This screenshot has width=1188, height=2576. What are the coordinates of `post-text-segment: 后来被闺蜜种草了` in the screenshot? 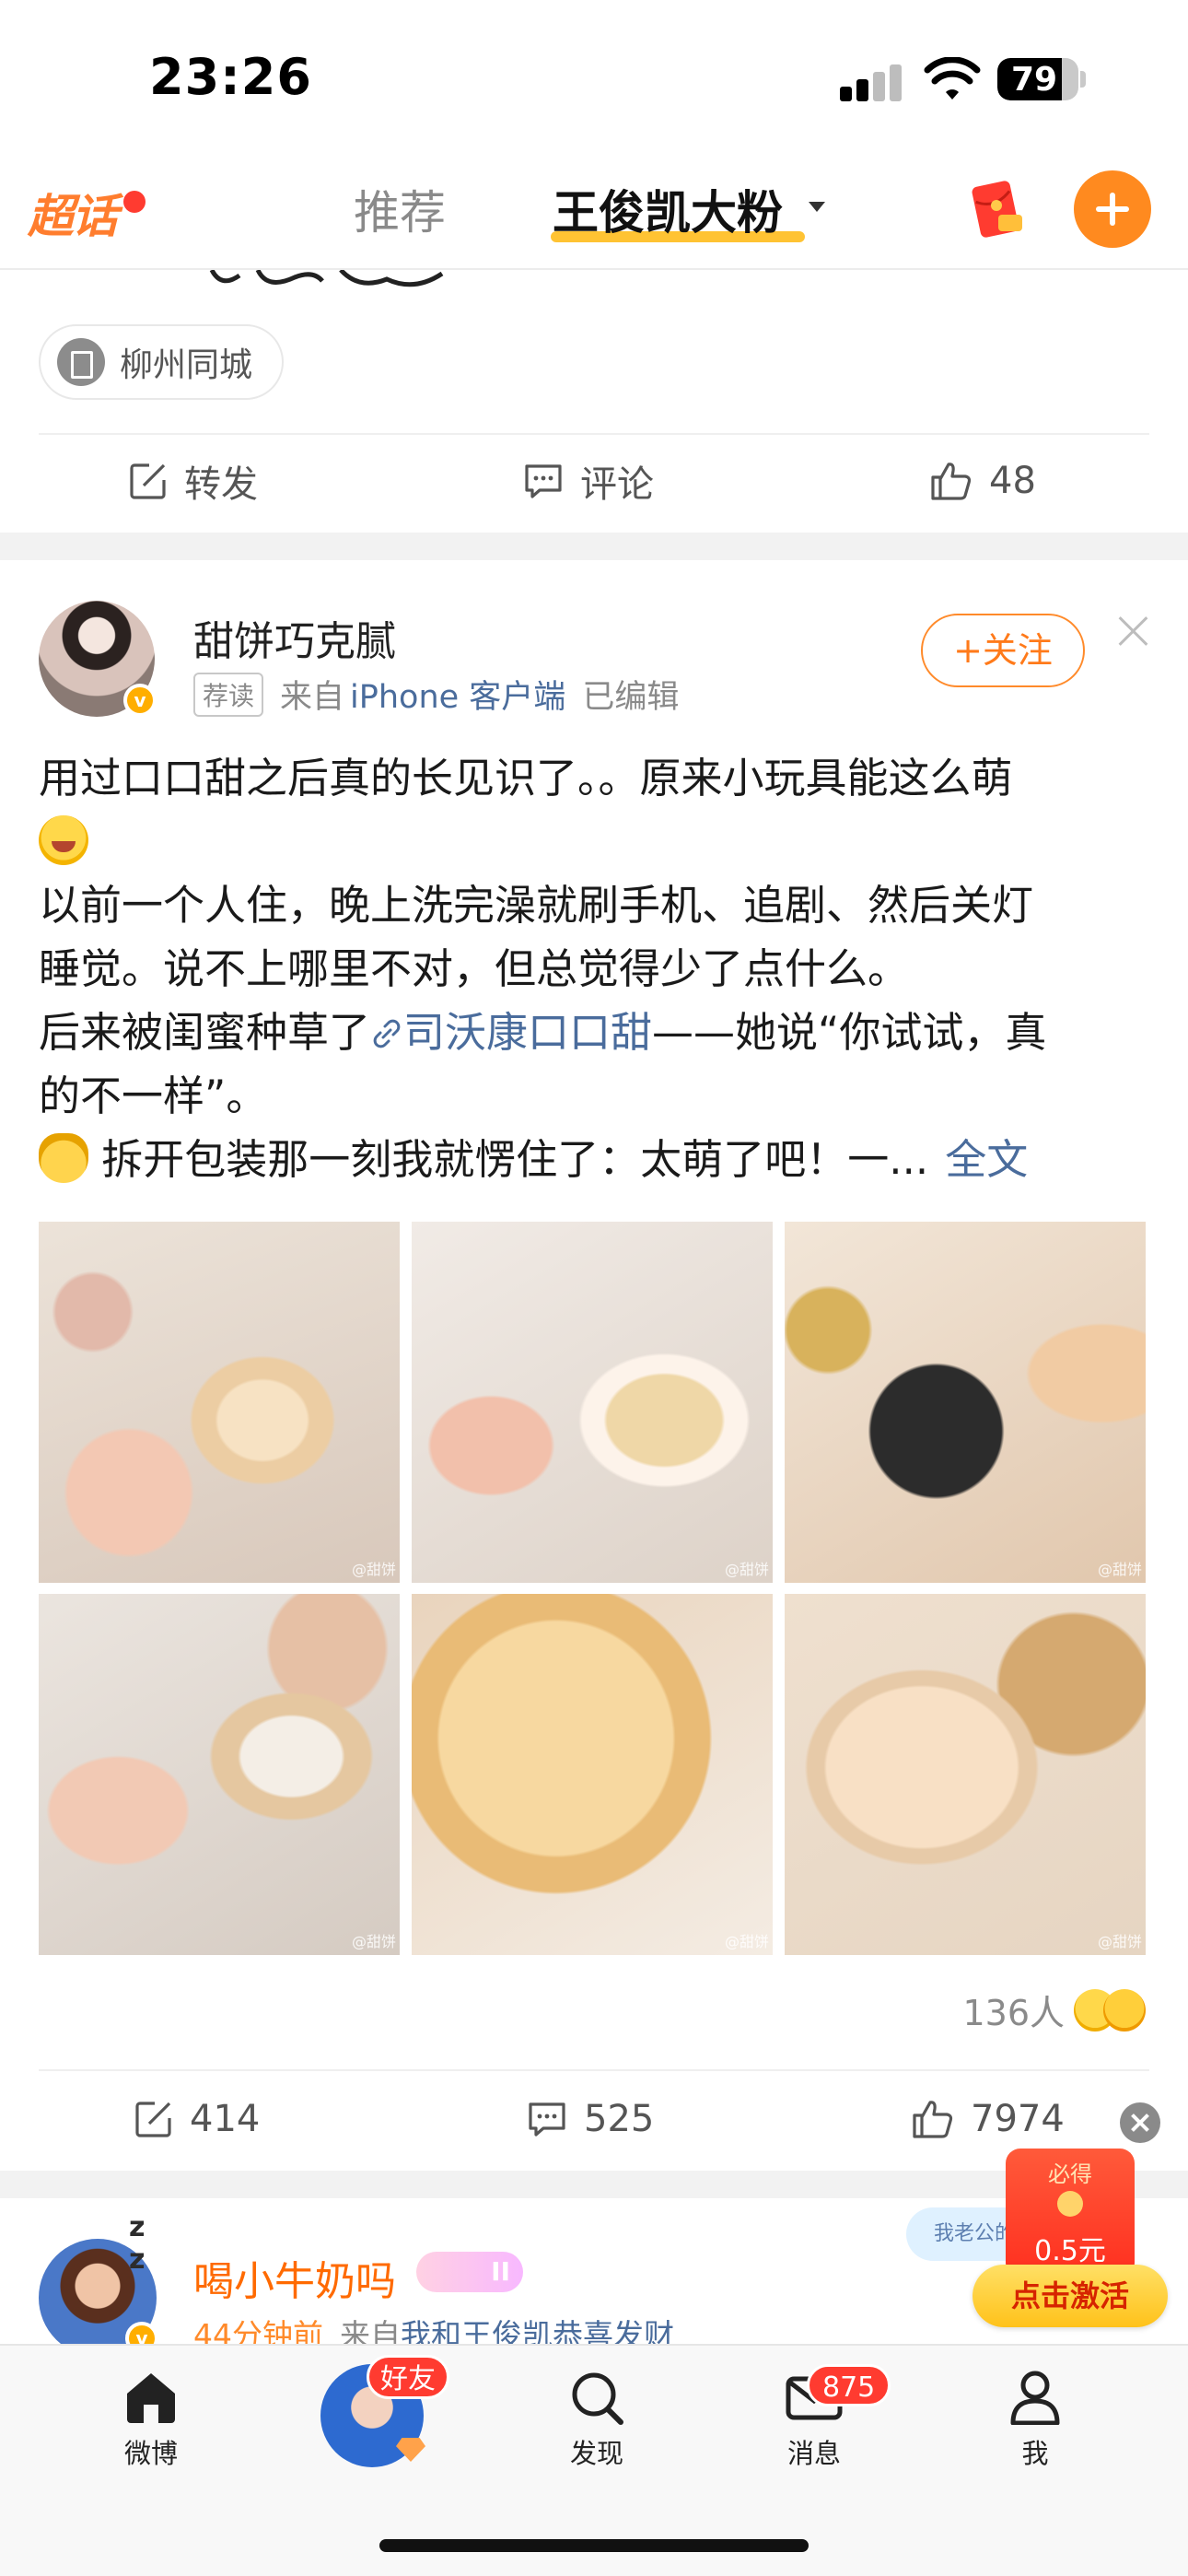 It's located at (205, 1032).